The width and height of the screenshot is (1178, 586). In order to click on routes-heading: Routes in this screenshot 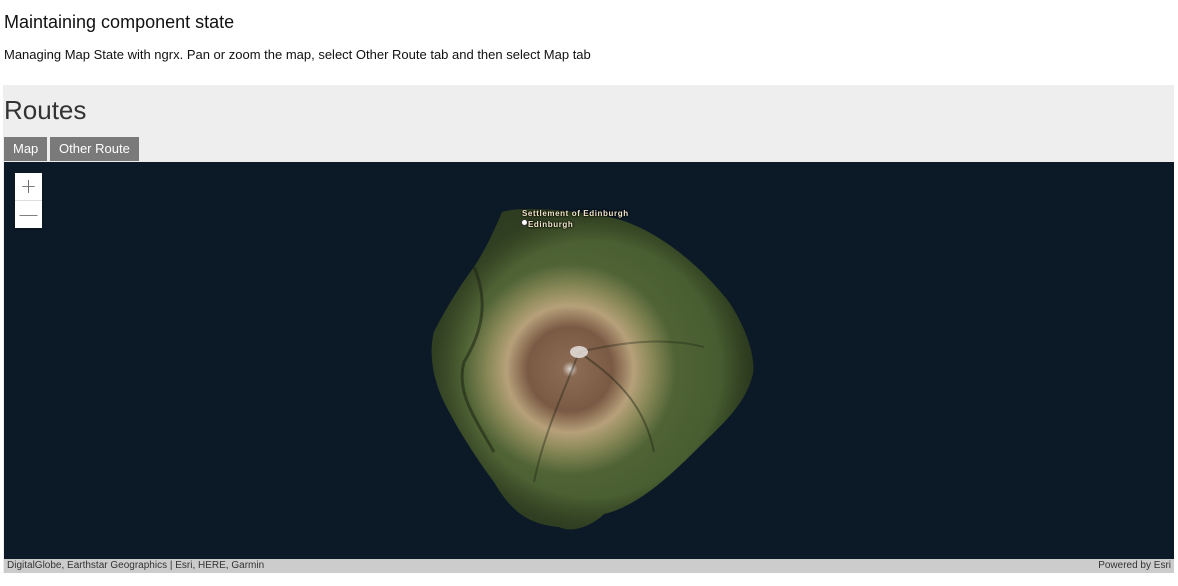, I will do `click(45, 110)`.